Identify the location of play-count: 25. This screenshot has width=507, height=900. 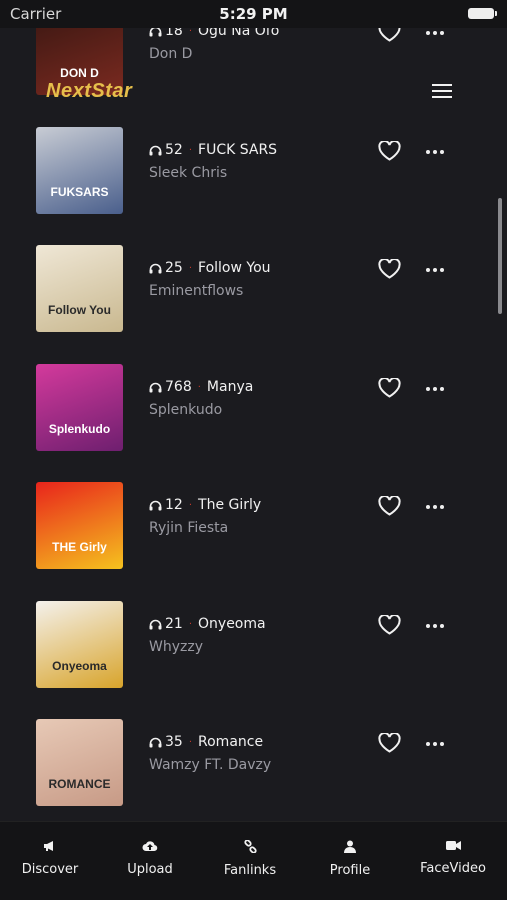
(174, 268).